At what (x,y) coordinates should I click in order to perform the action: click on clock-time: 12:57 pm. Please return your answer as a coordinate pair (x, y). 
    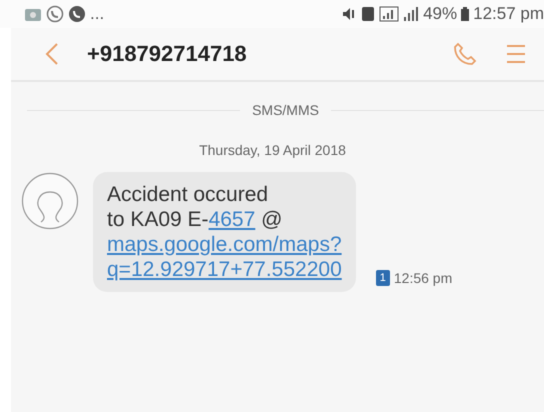
    Looking at the image, I should click on (508, 14).